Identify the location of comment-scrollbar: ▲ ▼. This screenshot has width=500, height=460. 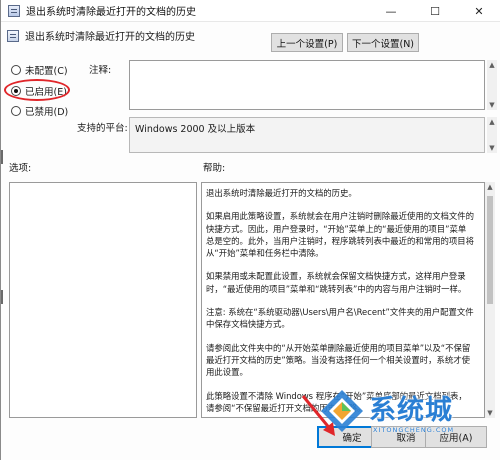
(492, 85).